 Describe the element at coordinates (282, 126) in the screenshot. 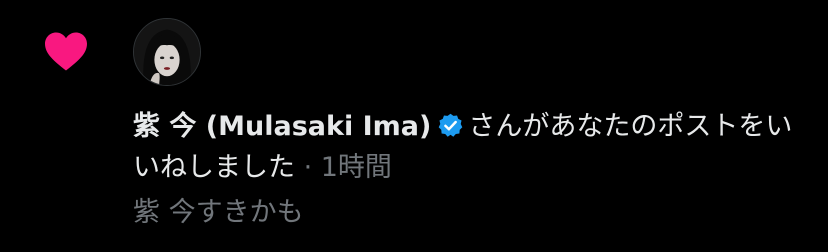

I see `user-name-link: 紫 今 (Mulasaki Ima)` at that location.